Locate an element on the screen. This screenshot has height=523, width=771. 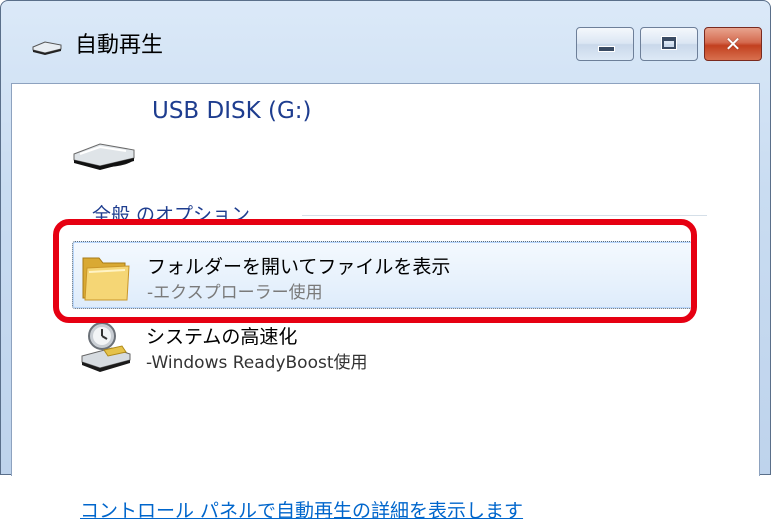
maximize-icon is located at coordinates (669, 43).